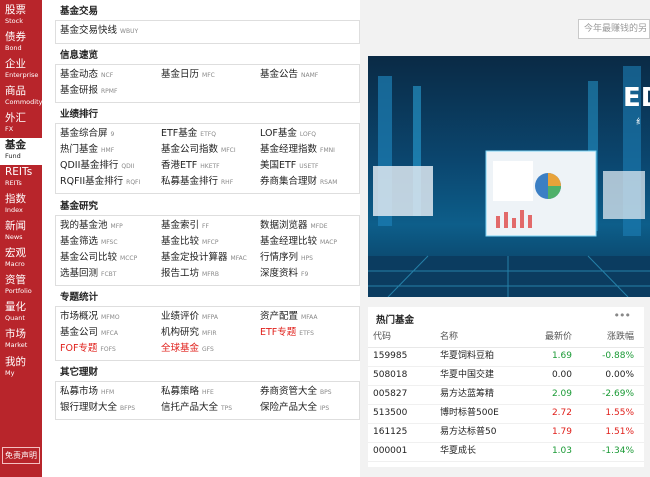 This screenshot has width=650, height=477. Describe the element at coordinates (21, 313) in the screenshot. I see `nav-item-quant: 量化 Quant` at that location.